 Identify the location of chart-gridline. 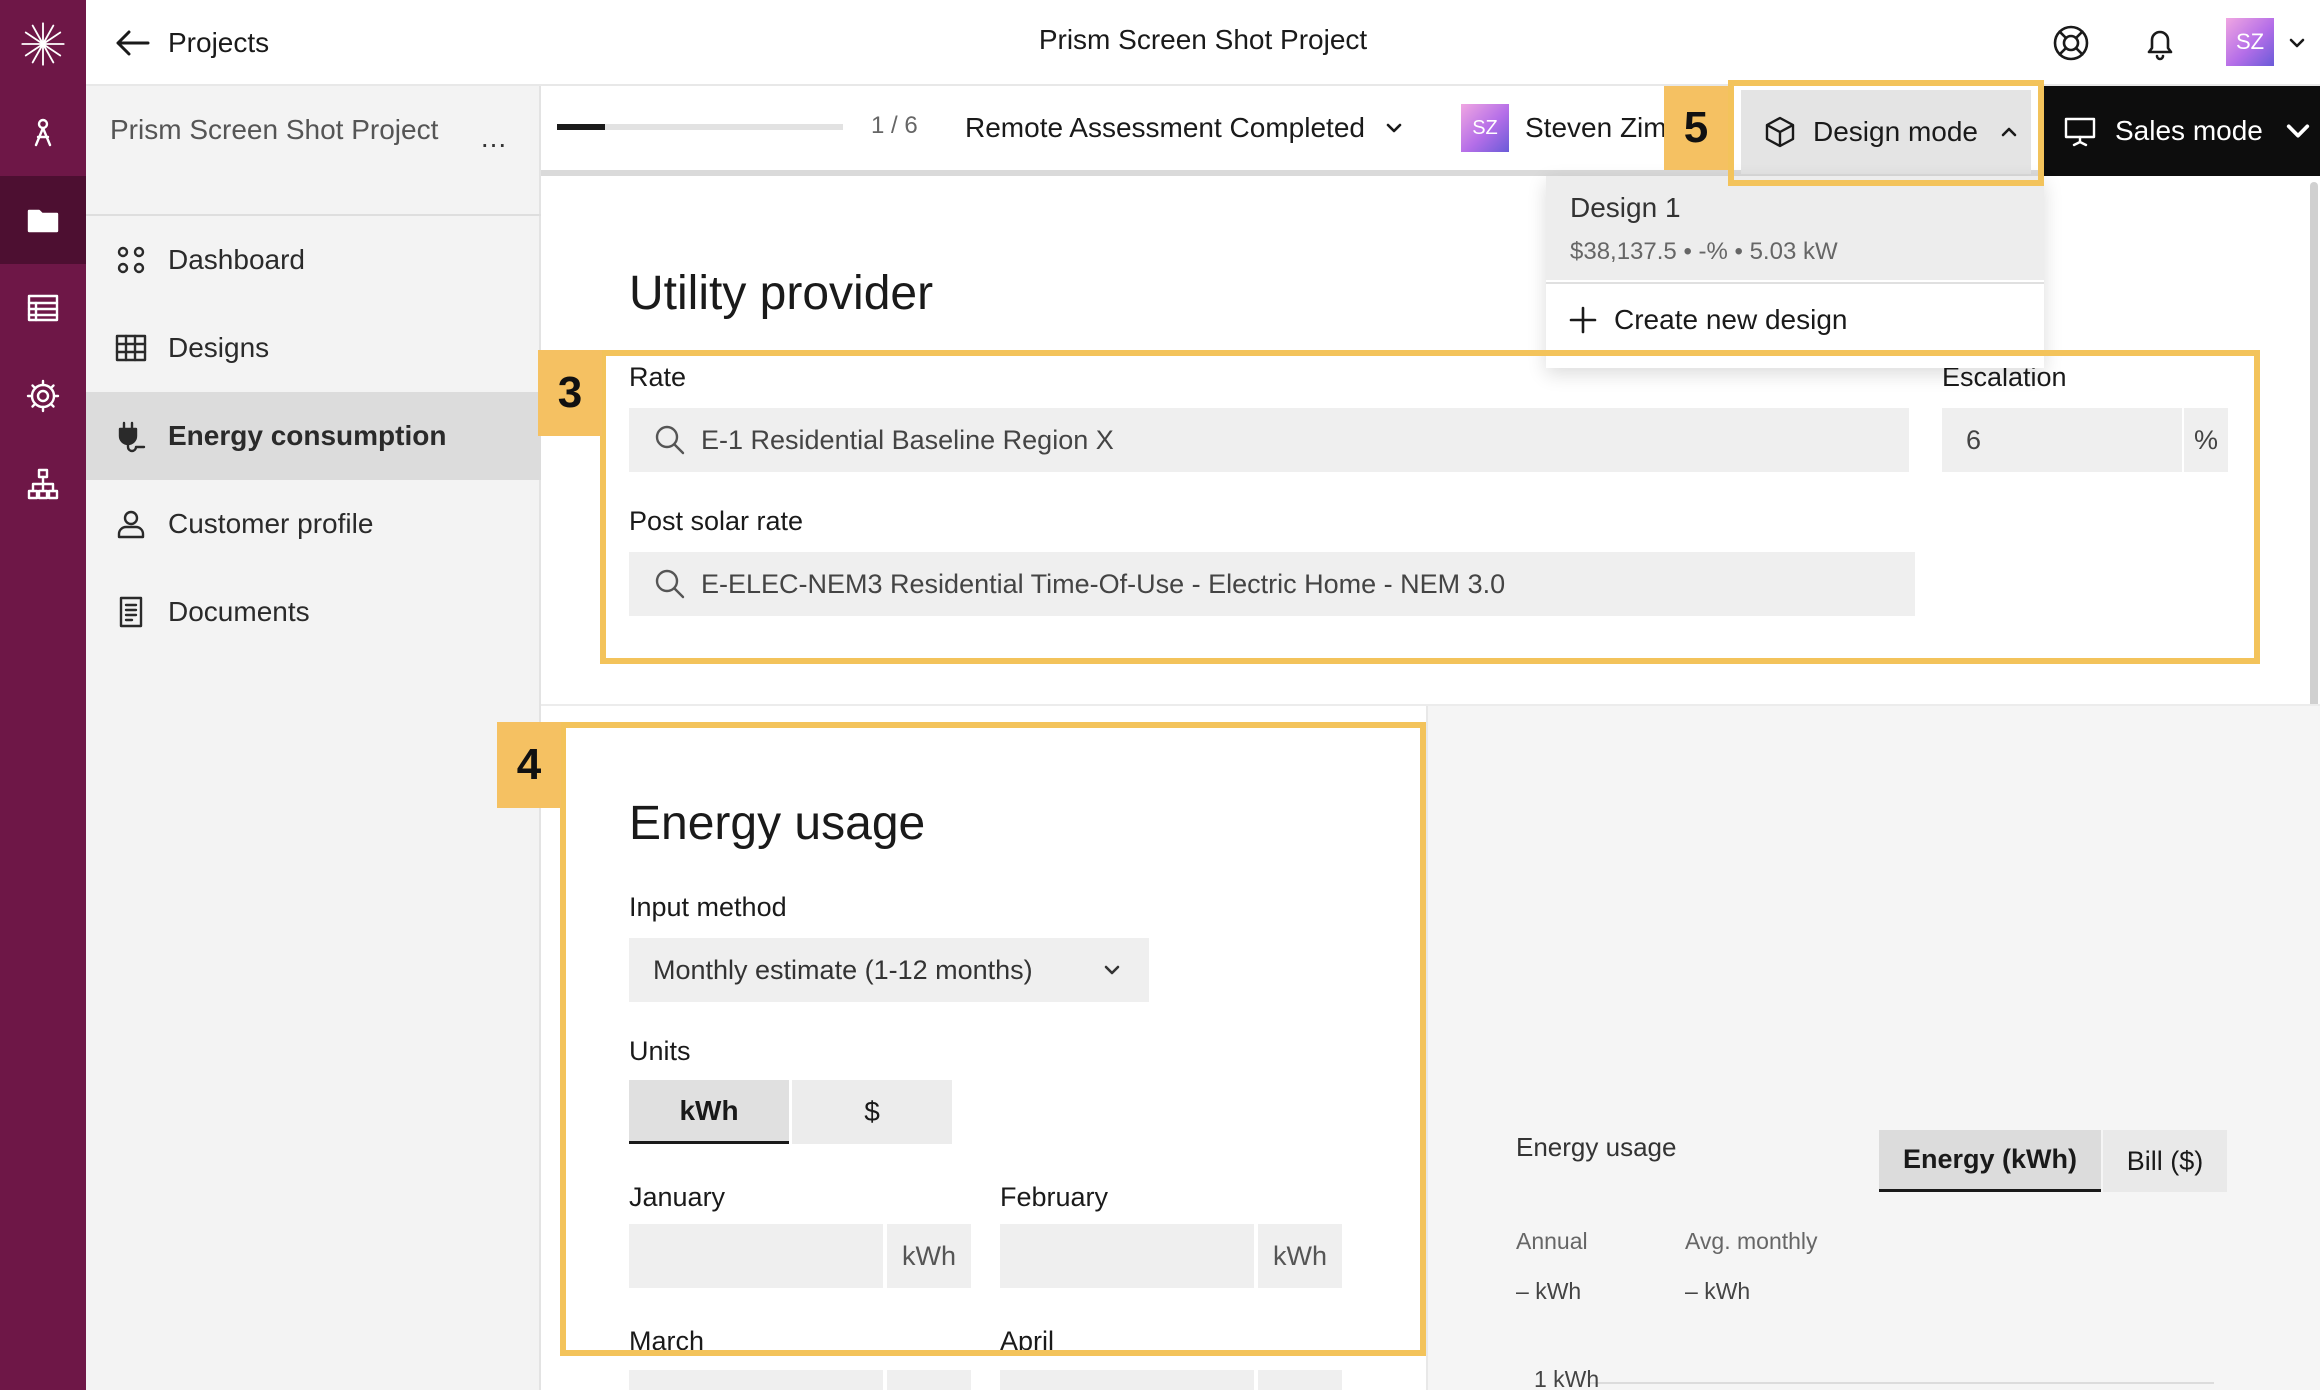
(1902, 1383).